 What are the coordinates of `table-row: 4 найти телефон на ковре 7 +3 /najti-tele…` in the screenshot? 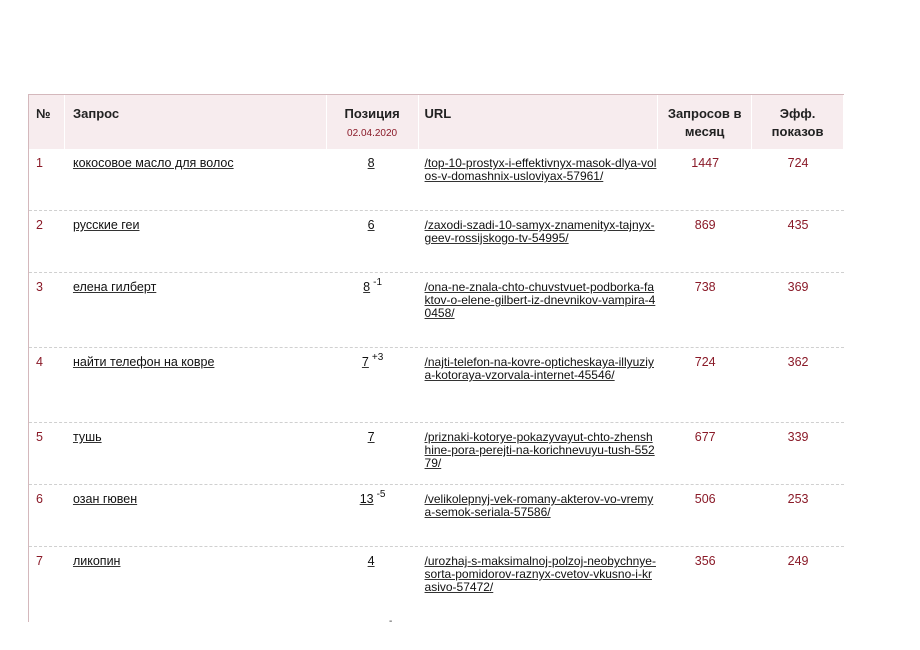 It's located at (436, 385).